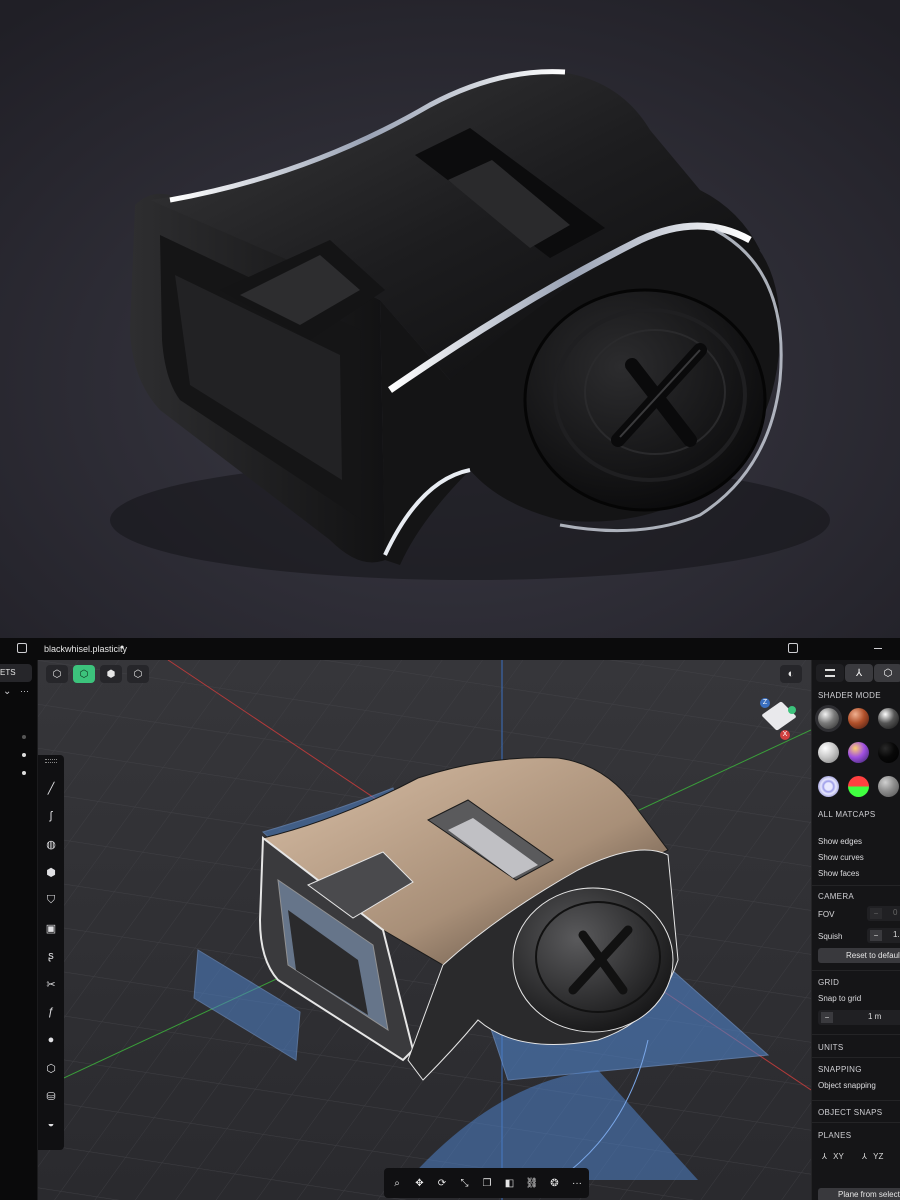 The image size is (900, 1200). What do you see at coordinates (8, 672) in the screenshot?
I see `tab-assets-label: ETS` at bounding box center [8, 672].